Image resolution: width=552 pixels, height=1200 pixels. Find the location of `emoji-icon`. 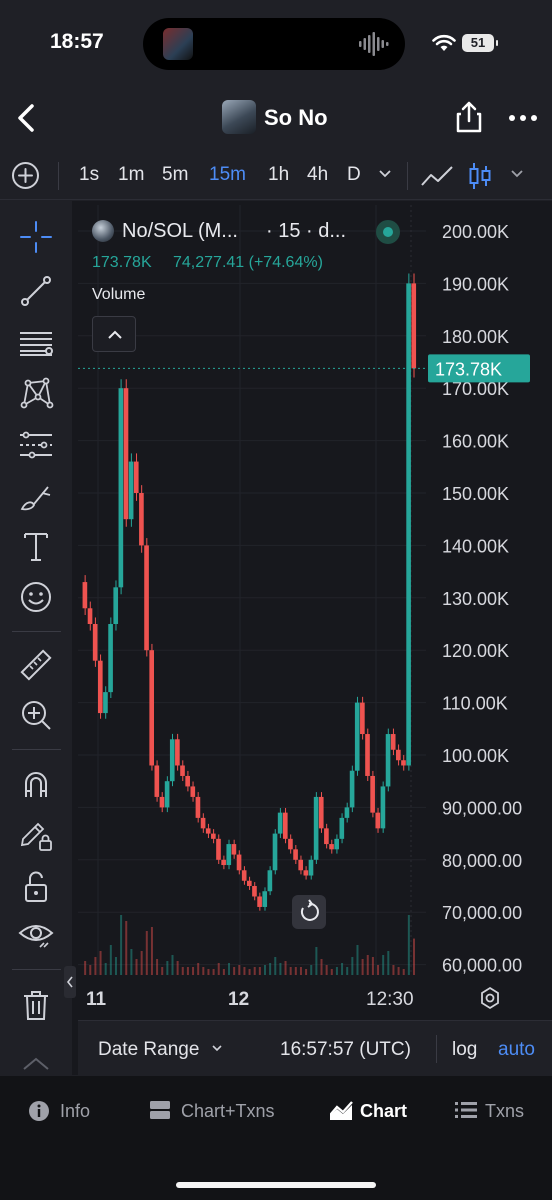

emoji-icon is located at coordinates (36, 597).